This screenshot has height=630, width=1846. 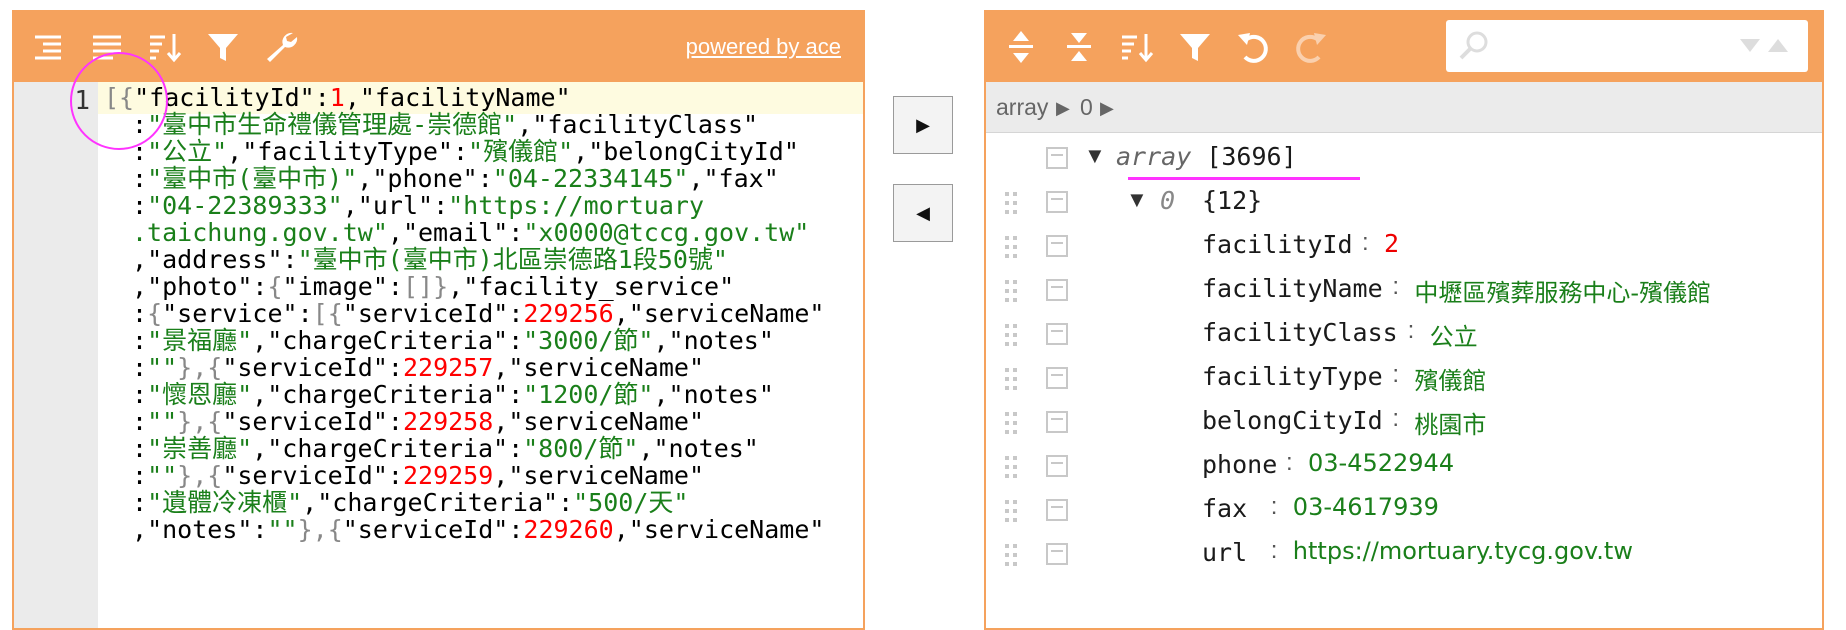 I want to click on search-input, so click(x=1613, y=46).